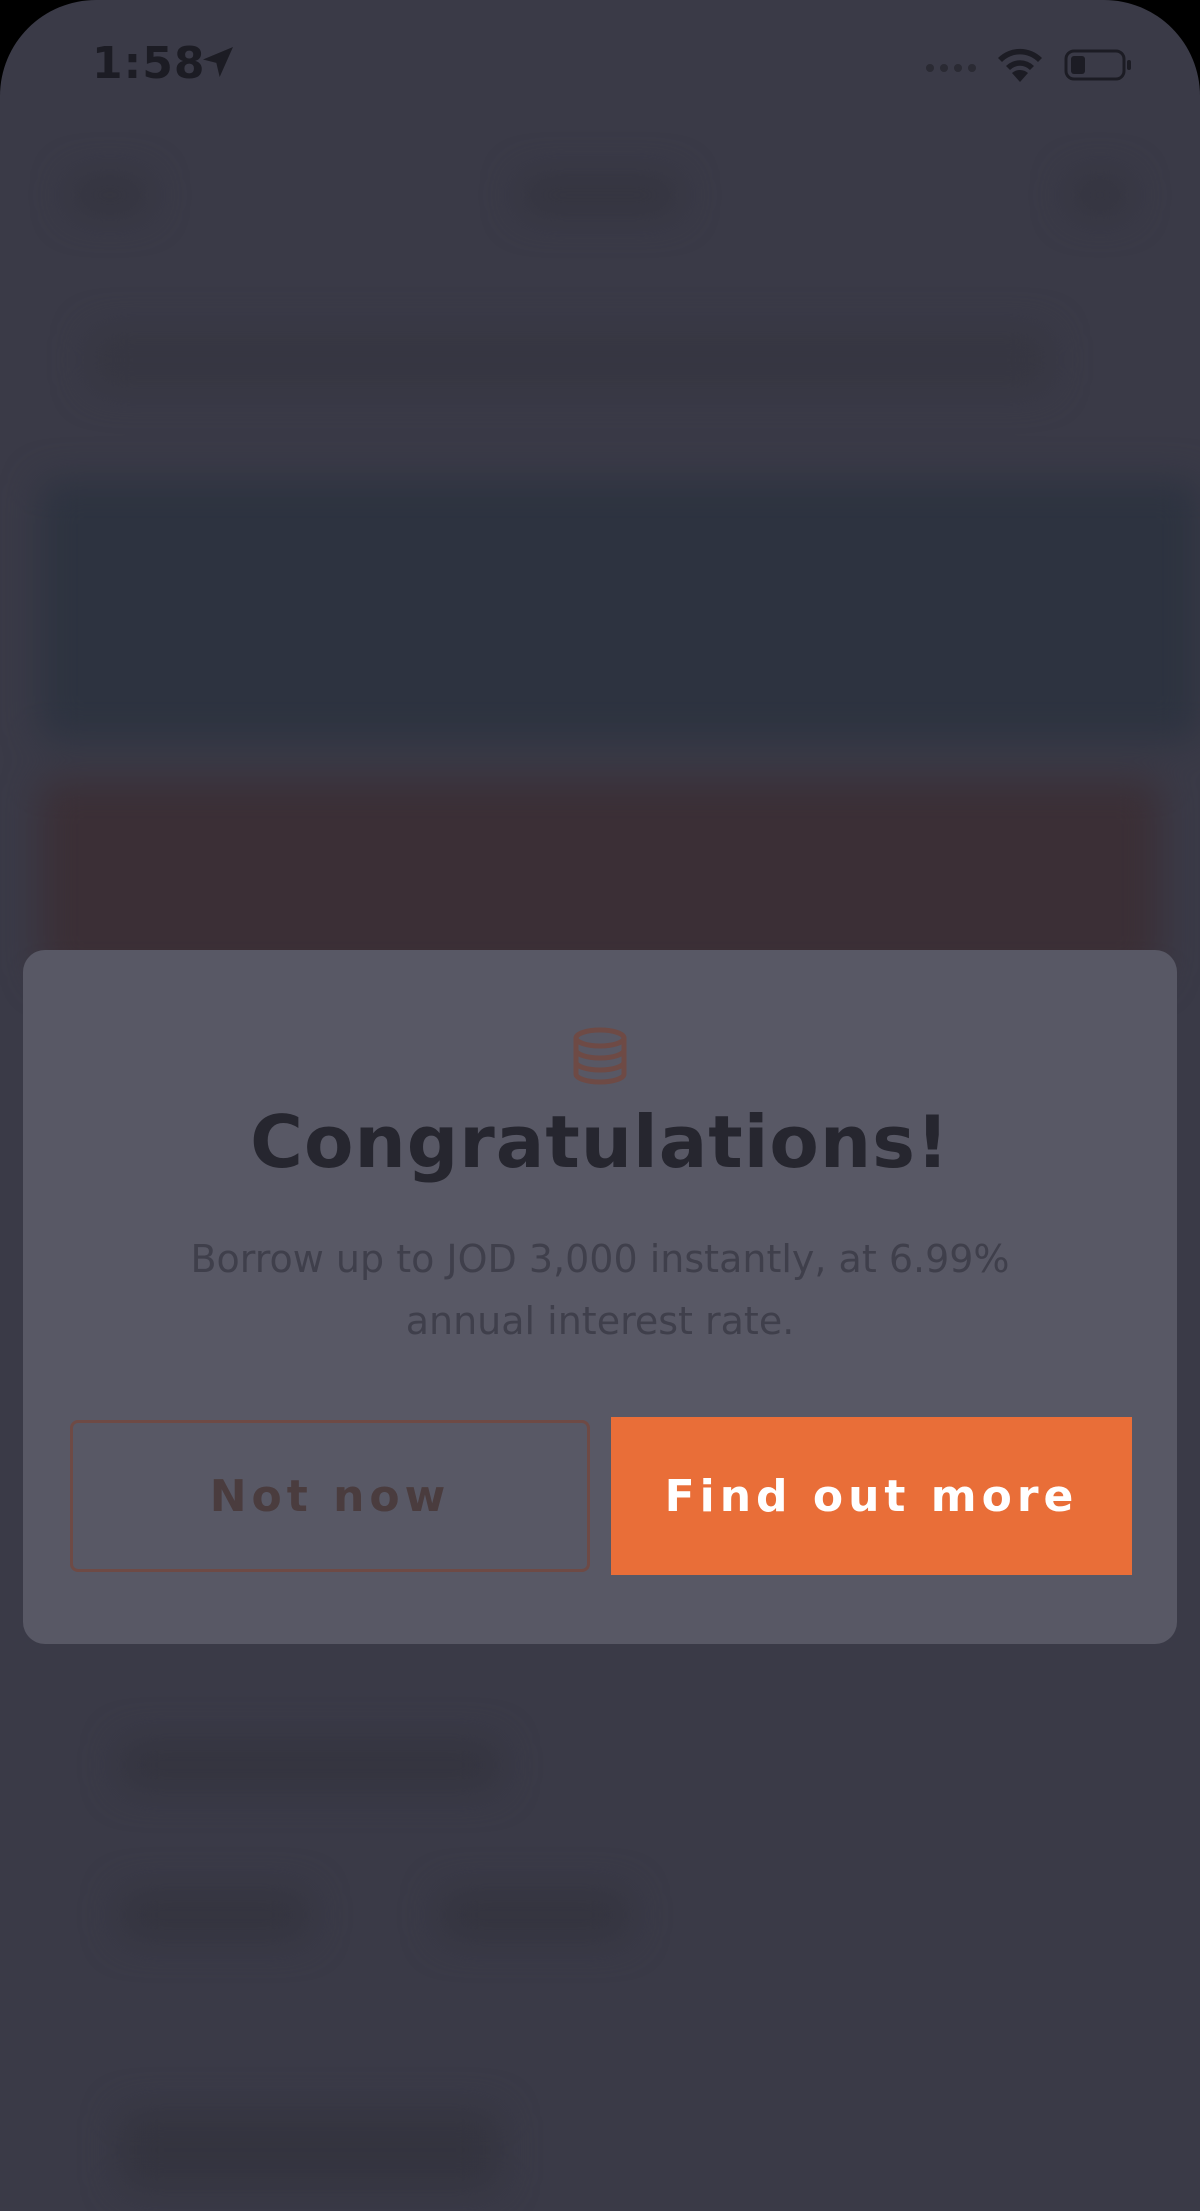 This screenshot has height=2211, width=1200. I want to click on status-bar: 1:58, so click(600, 65).